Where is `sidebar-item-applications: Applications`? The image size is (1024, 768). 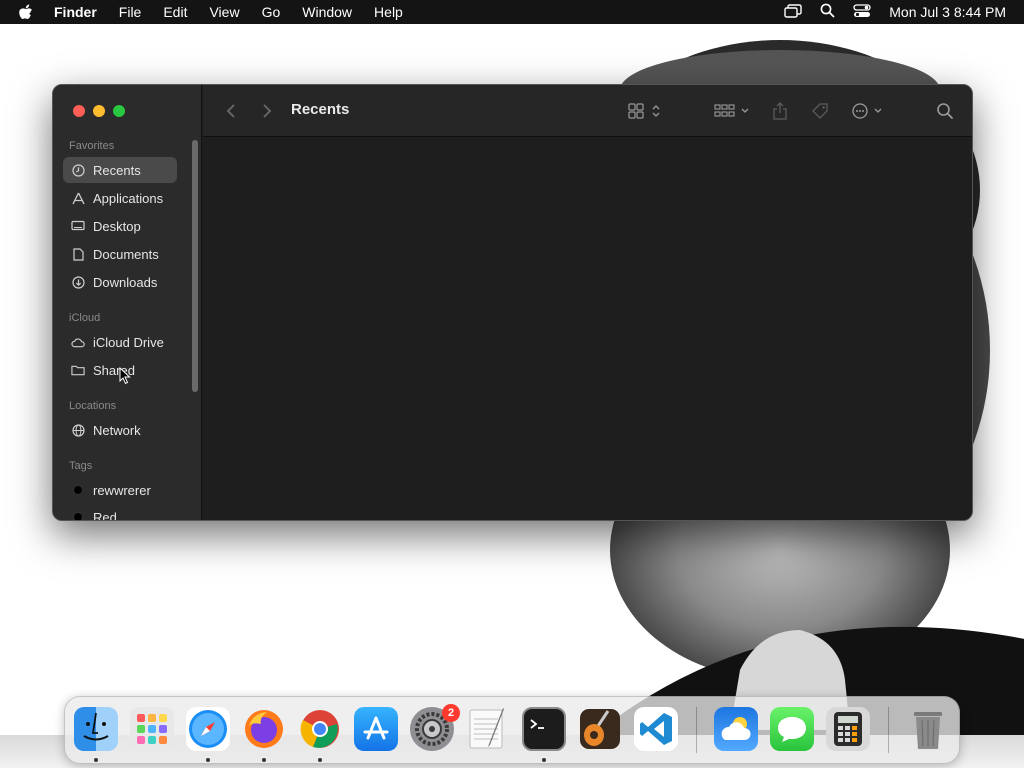 sidebar-item-applications: Applications is located at coordinates (120, 198).